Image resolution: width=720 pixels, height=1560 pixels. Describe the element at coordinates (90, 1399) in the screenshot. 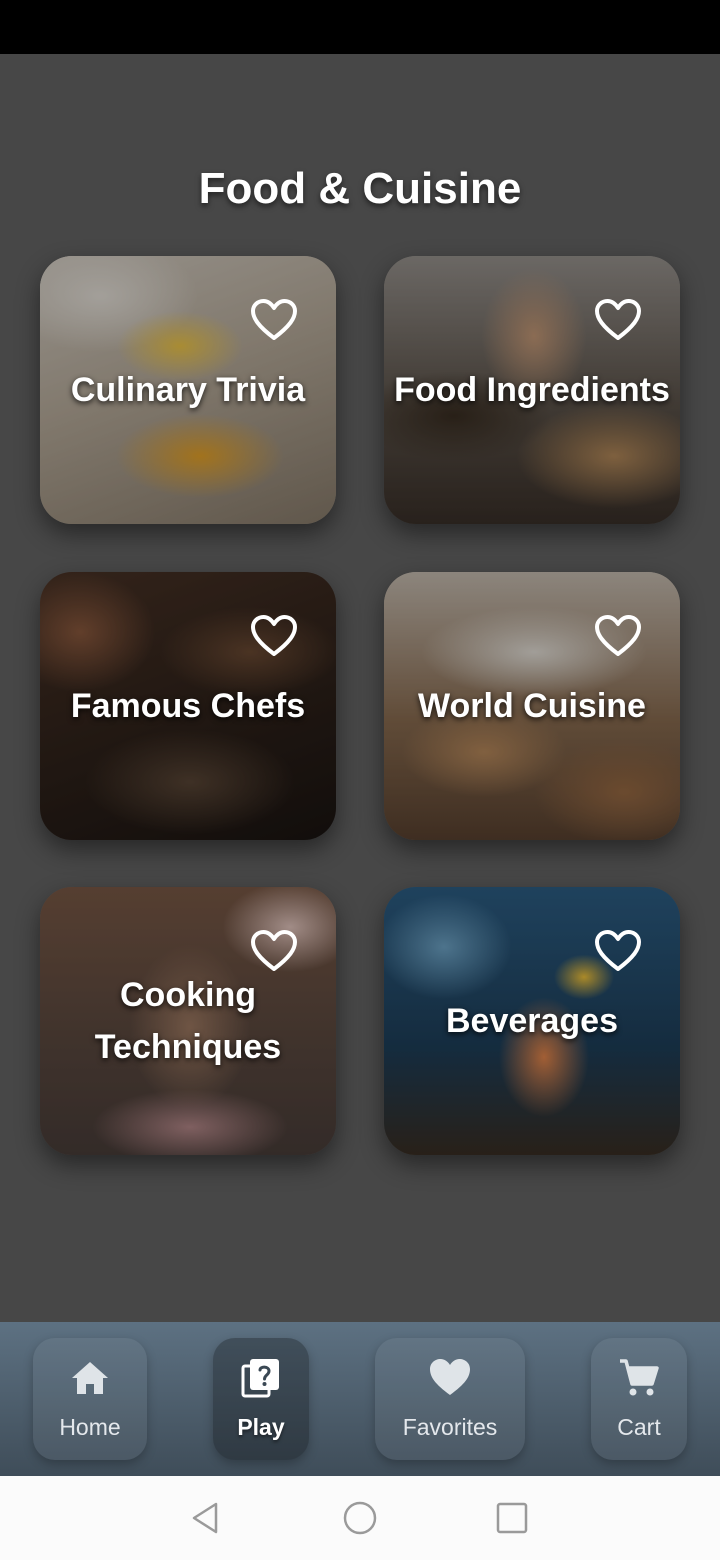

I see `nav-home: Home` at that location.